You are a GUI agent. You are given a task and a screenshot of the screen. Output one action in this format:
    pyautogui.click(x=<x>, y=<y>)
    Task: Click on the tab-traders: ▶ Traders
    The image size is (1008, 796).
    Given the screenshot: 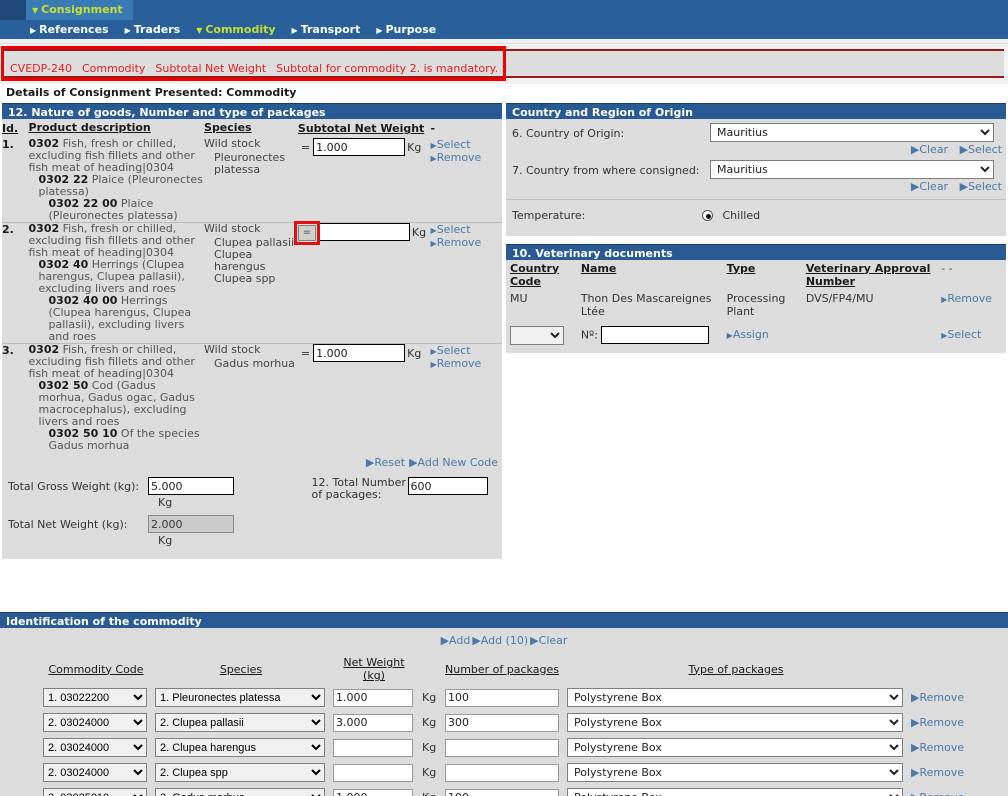 What is the action you would take?
    pyautogui.click(x=157, y=29)
    